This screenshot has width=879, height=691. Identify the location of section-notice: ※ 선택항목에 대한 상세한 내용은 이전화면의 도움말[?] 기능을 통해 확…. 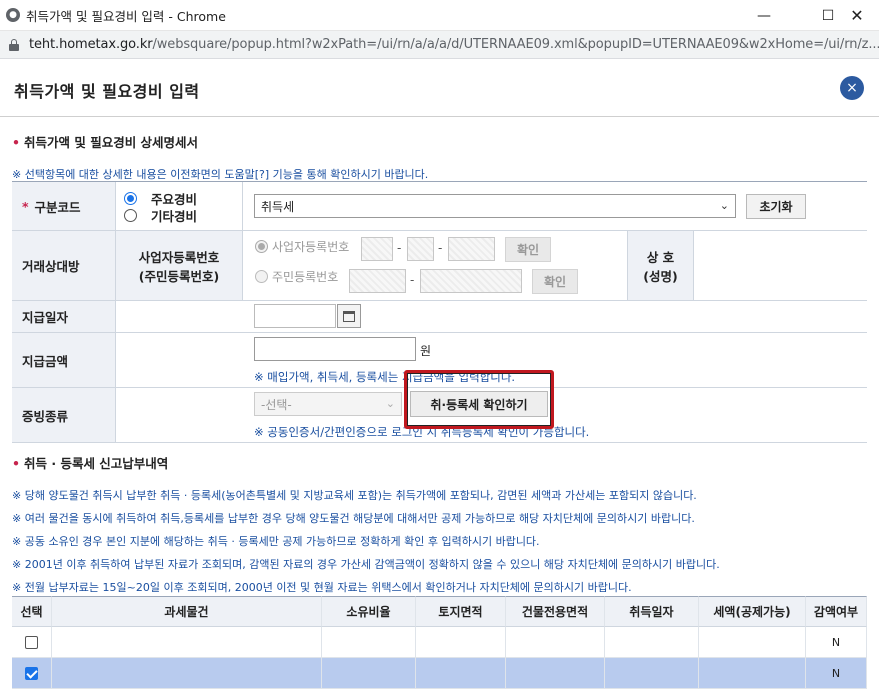
(220, 174).